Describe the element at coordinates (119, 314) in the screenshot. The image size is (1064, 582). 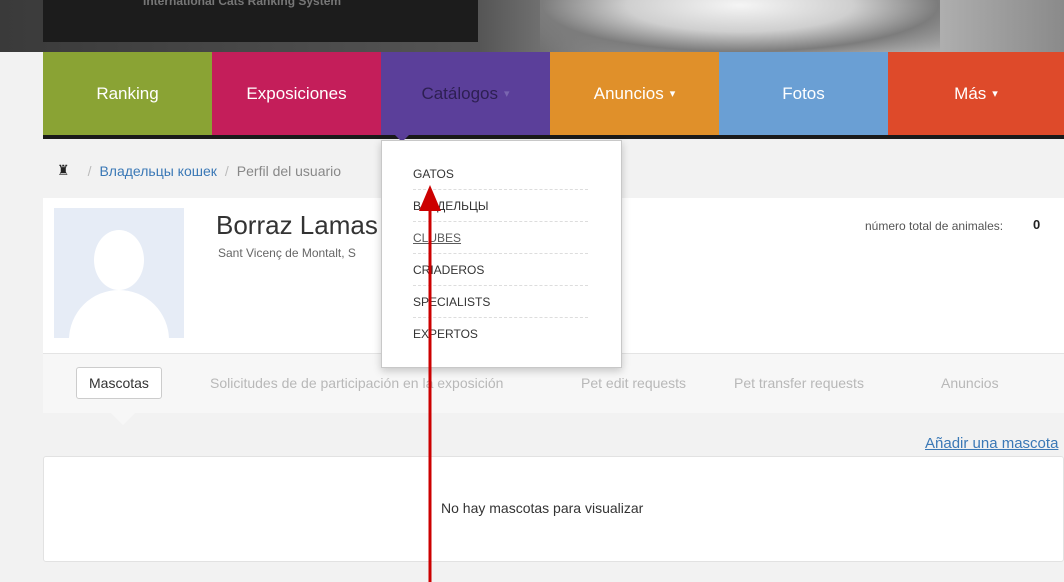
I see `avatar-body-icon` at that location.